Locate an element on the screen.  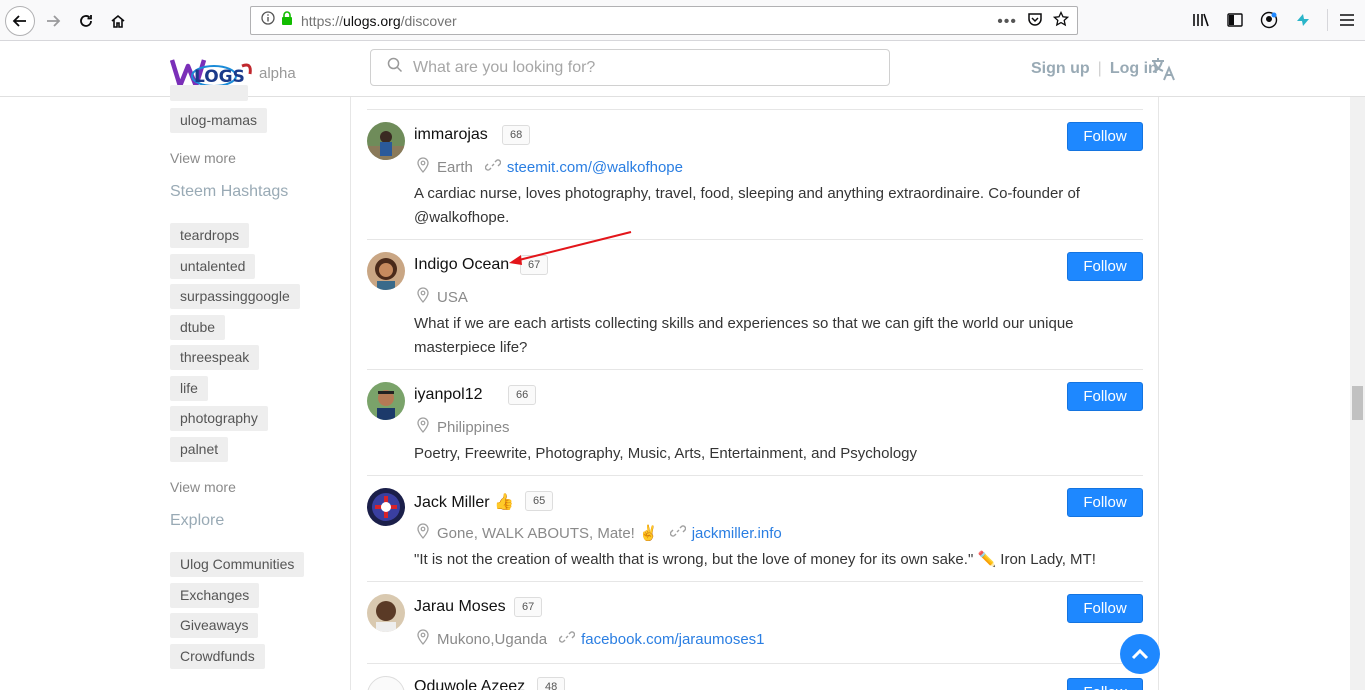
library-icon is located at coordinates (1201, 20).